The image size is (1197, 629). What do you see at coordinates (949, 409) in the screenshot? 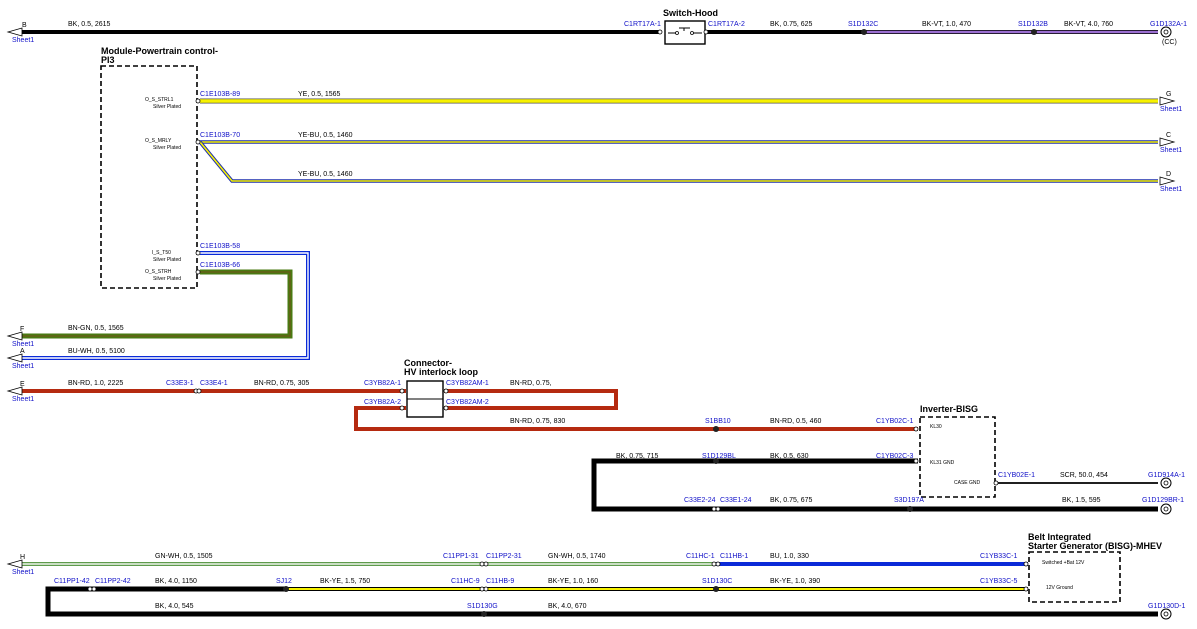
I see `inverter-title: Inverter-BISG` at bounding box center [949, 409].